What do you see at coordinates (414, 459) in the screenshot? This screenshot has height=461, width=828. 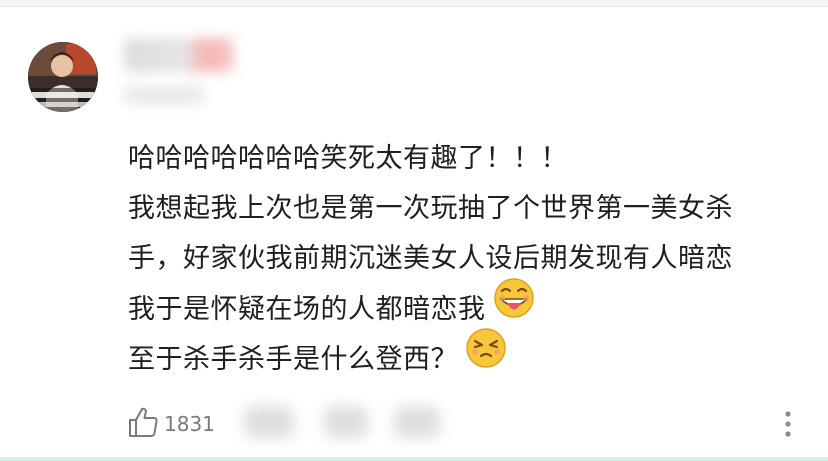 I see `bottom-accent-bar` at bounding box center [414, 459].